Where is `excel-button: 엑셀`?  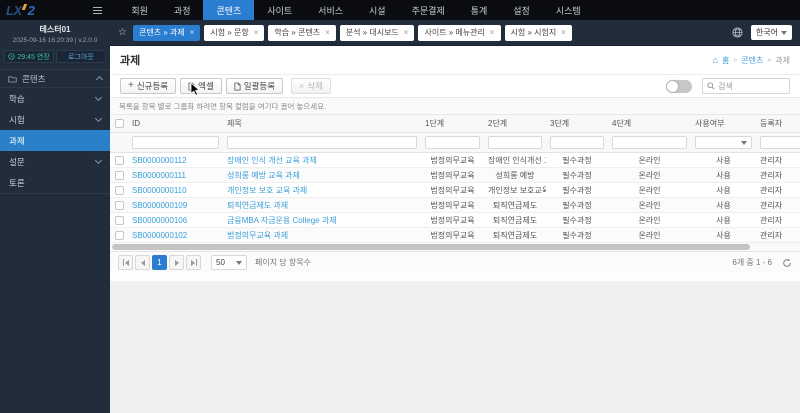
excel-button: 엑셀 is located at coordinates (201, 86).